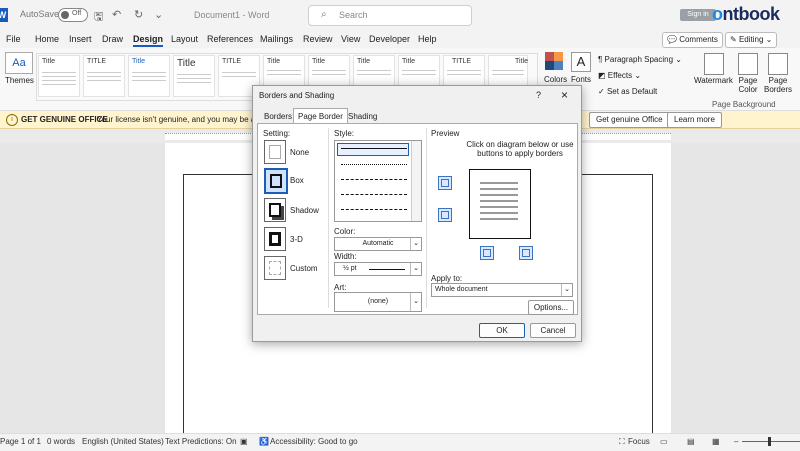 The image size is (800, 451). Describe the element at coordinates (445, 183) in the screenshot. I see `top-border-button` at that location.